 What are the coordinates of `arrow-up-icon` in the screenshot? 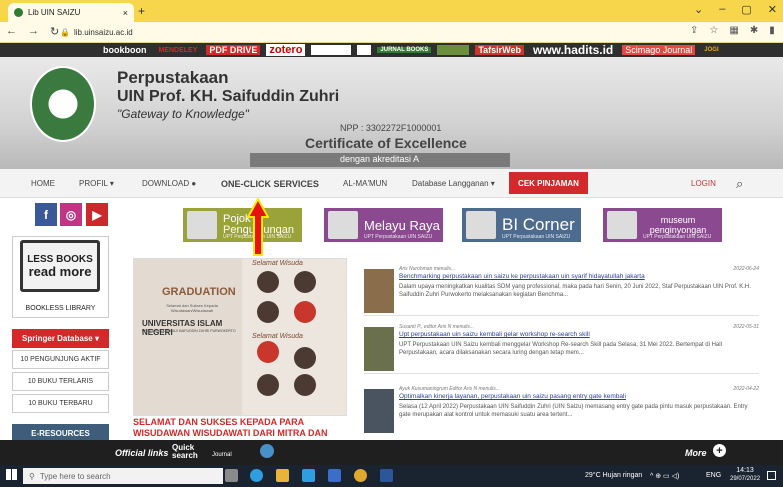 It's located at (258, 227).